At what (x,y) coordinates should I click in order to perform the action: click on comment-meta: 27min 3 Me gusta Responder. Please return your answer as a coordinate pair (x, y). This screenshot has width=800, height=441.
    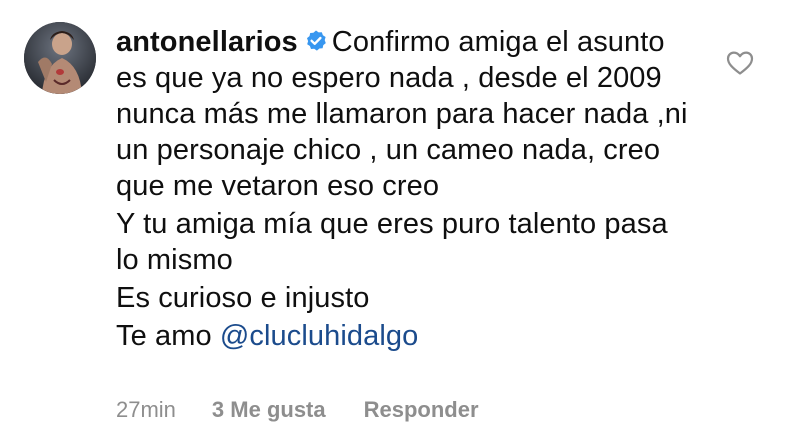
    Looking at the image, I should click on (297, 410).